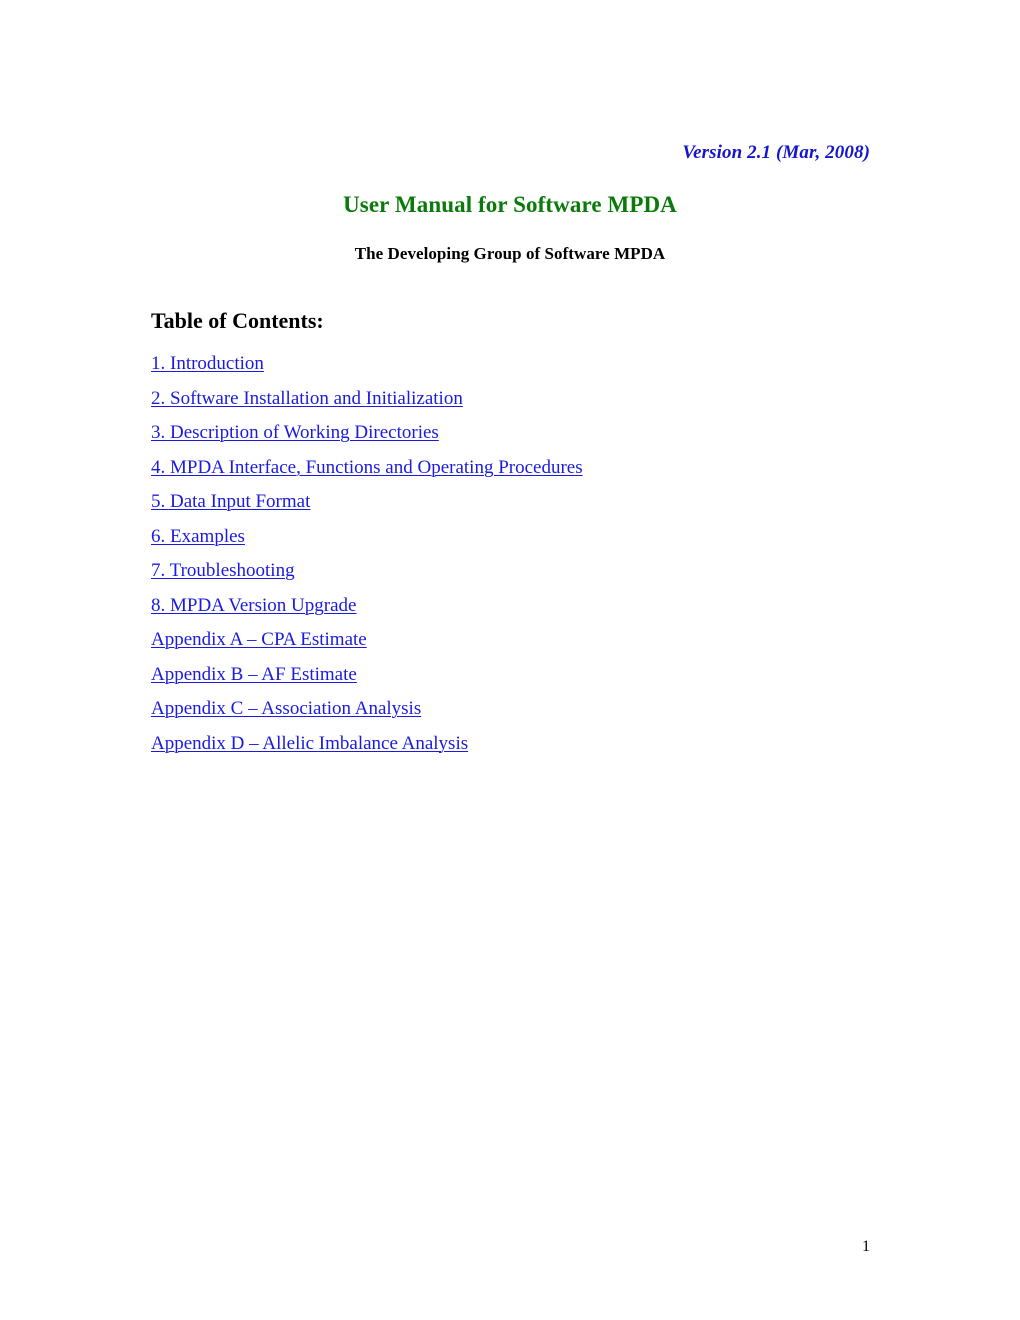  Describe the element at coordinates (230, 501) in the screenshot. I see `toc-link-data-input-format: 5. Data Input Format` at that location.